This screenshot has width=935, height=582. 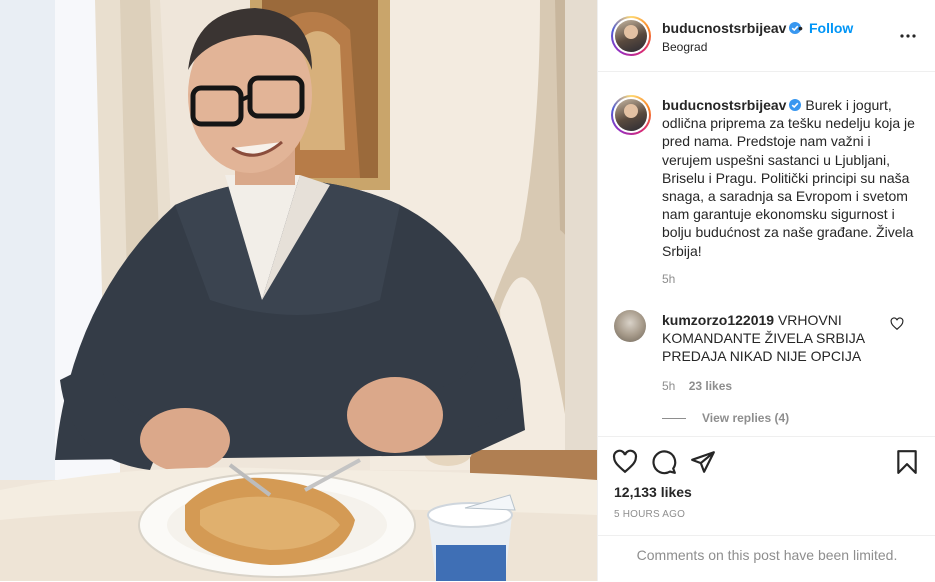 I want to click on likes-count: 12,133 likes, so click(x=653, y=492).